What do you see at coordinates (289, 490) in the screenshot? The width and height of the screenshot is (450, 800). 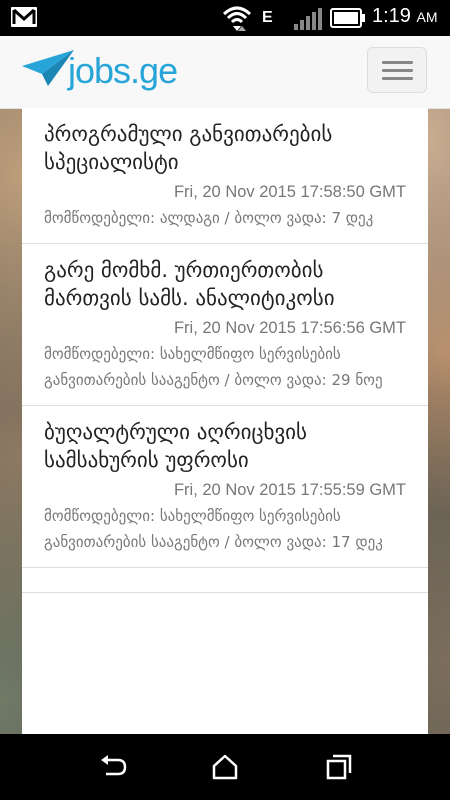 I see `job-date: Fri, 20 Nov 2015 17:55:59 GMT` at bounding box center [289, 490].